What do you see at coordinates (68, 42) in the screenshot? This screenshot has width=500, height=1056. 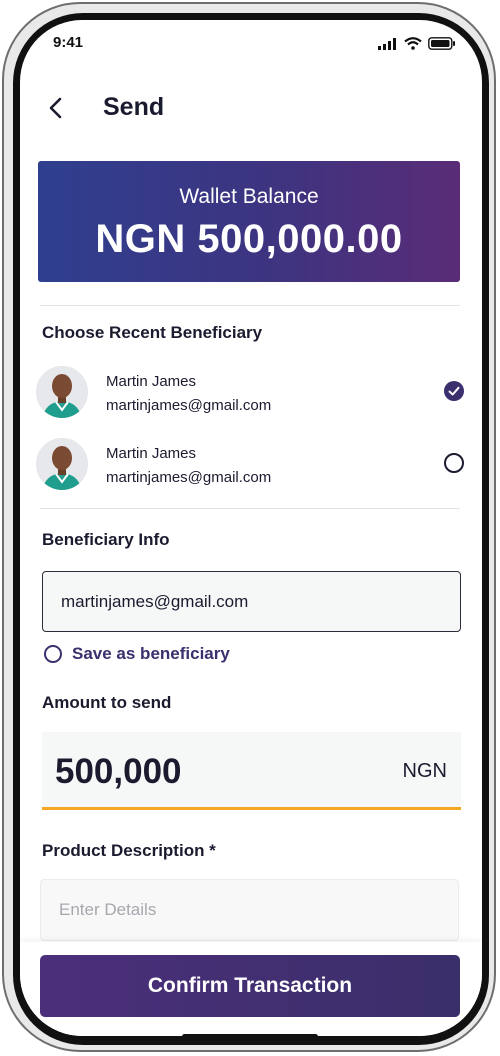 I see `status-time: 9:41` at bounding box center [68, 42].